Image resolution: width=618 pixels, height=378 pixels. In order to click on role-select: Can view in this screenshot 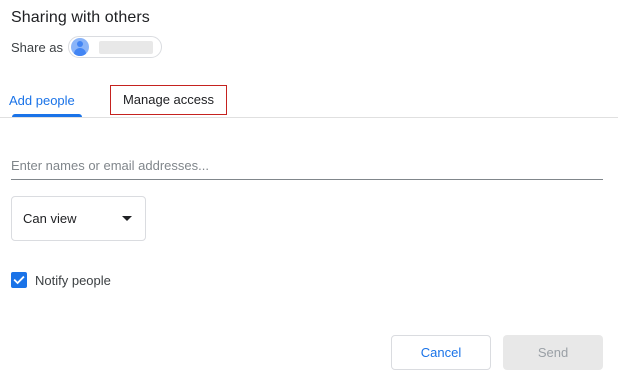, I will do `click(78, 218)`.